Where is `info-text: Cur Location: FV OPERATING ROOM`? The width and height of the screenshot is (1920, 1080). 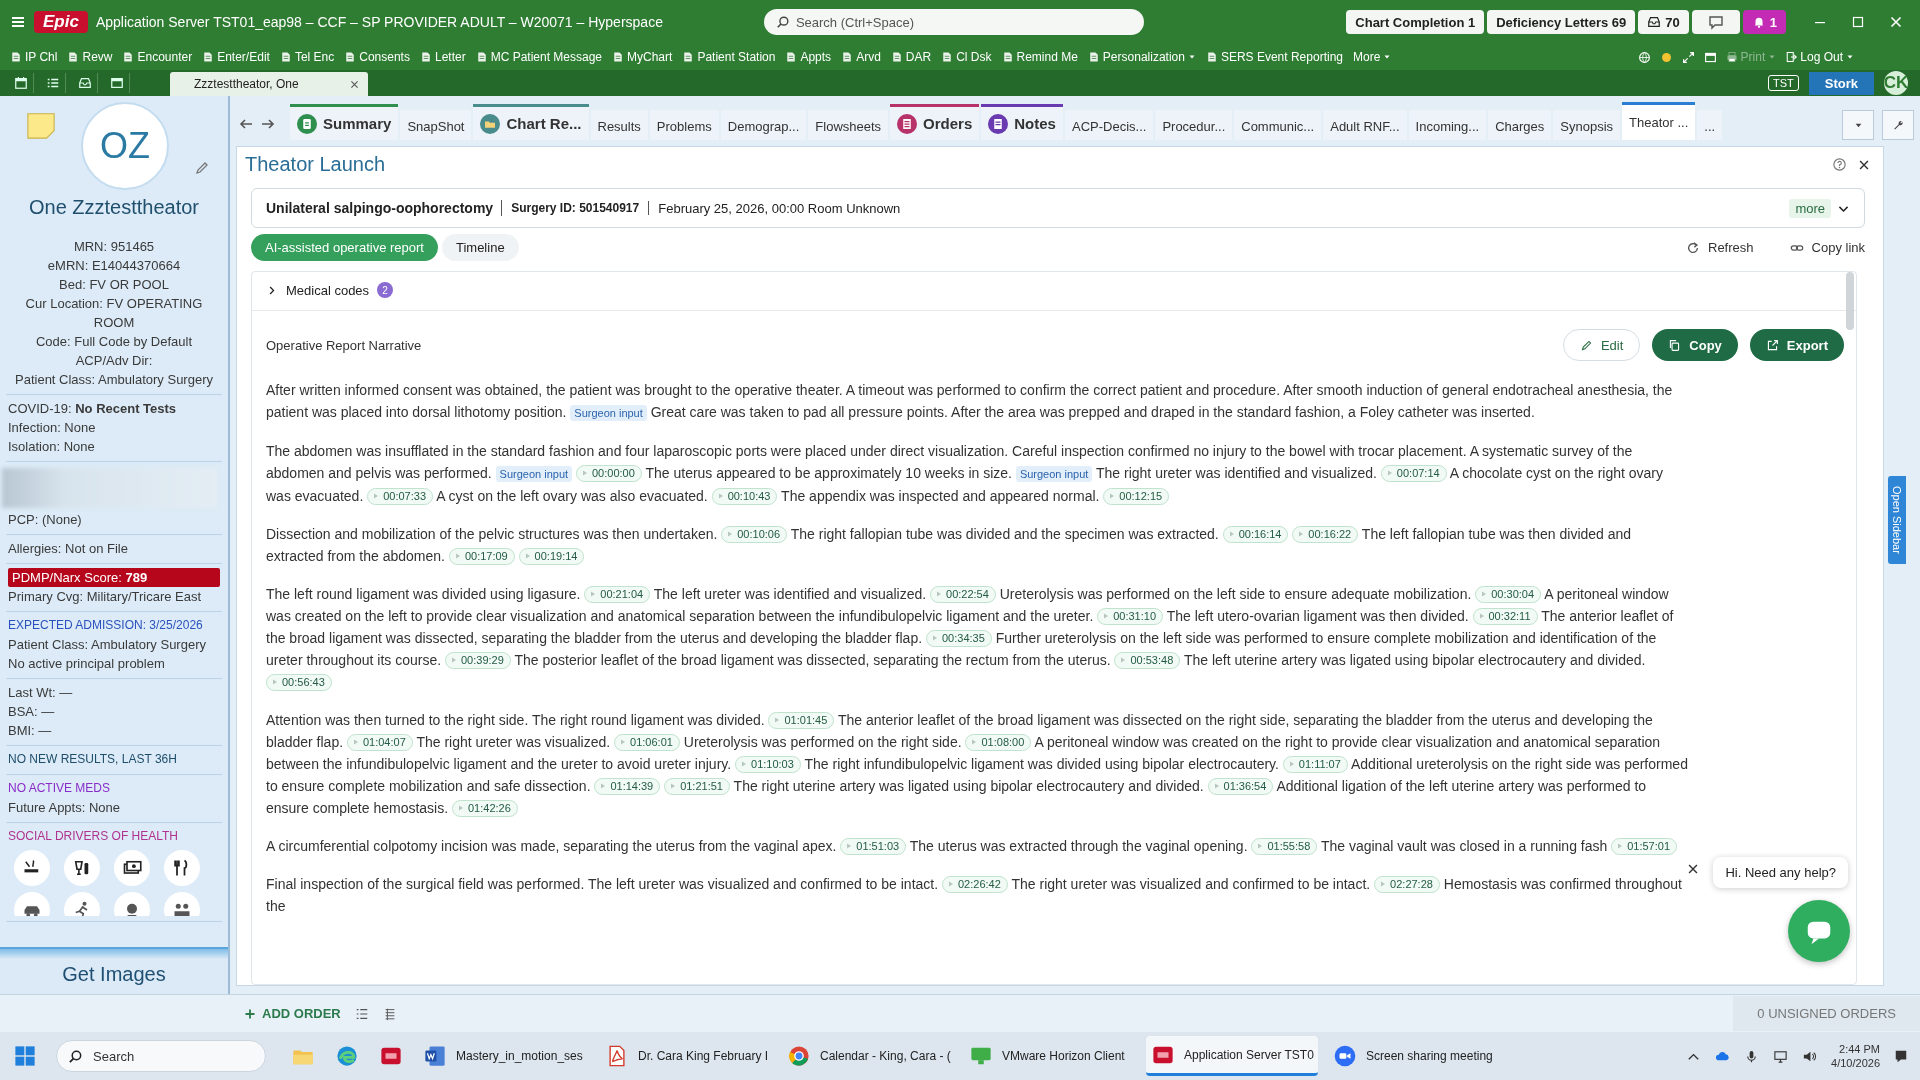
info-text: Cur Location: FV OPERATING ROOM is located at coordinates (114, 313).